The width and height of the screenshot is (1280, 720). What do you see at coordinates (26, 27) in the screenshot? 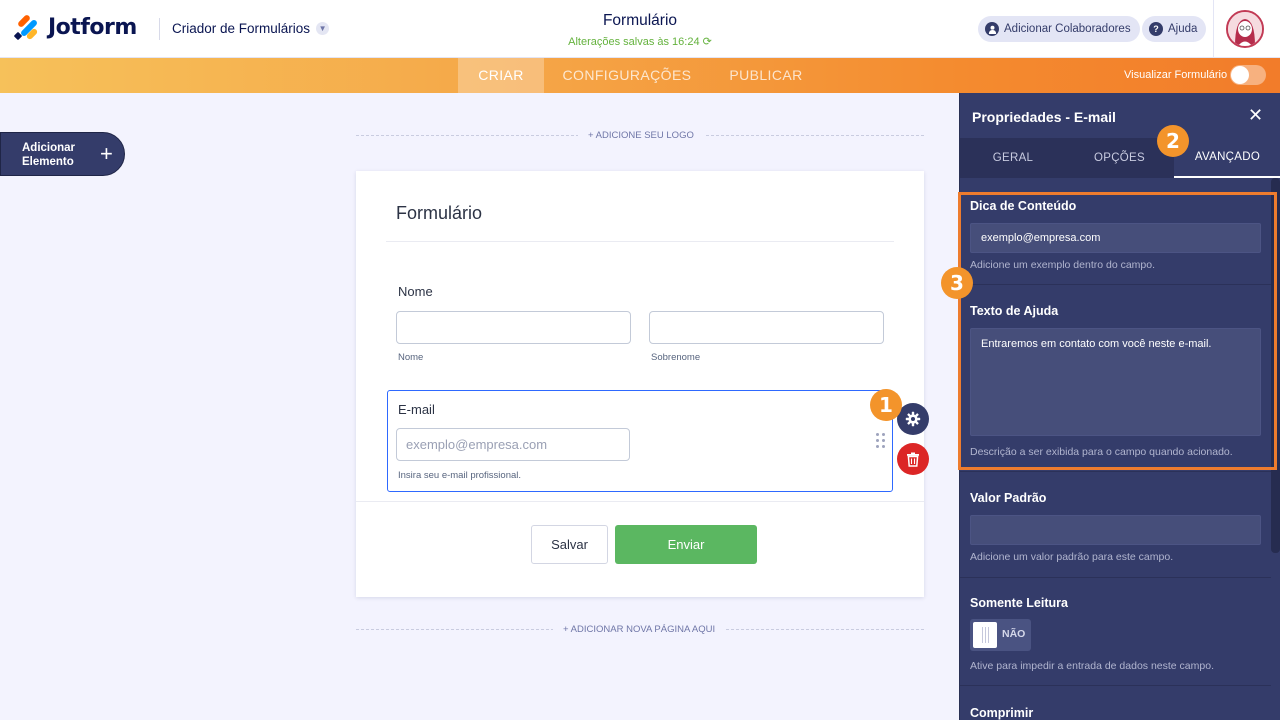
I see `jotform-logo-icon` at bounding box center [26, 27].